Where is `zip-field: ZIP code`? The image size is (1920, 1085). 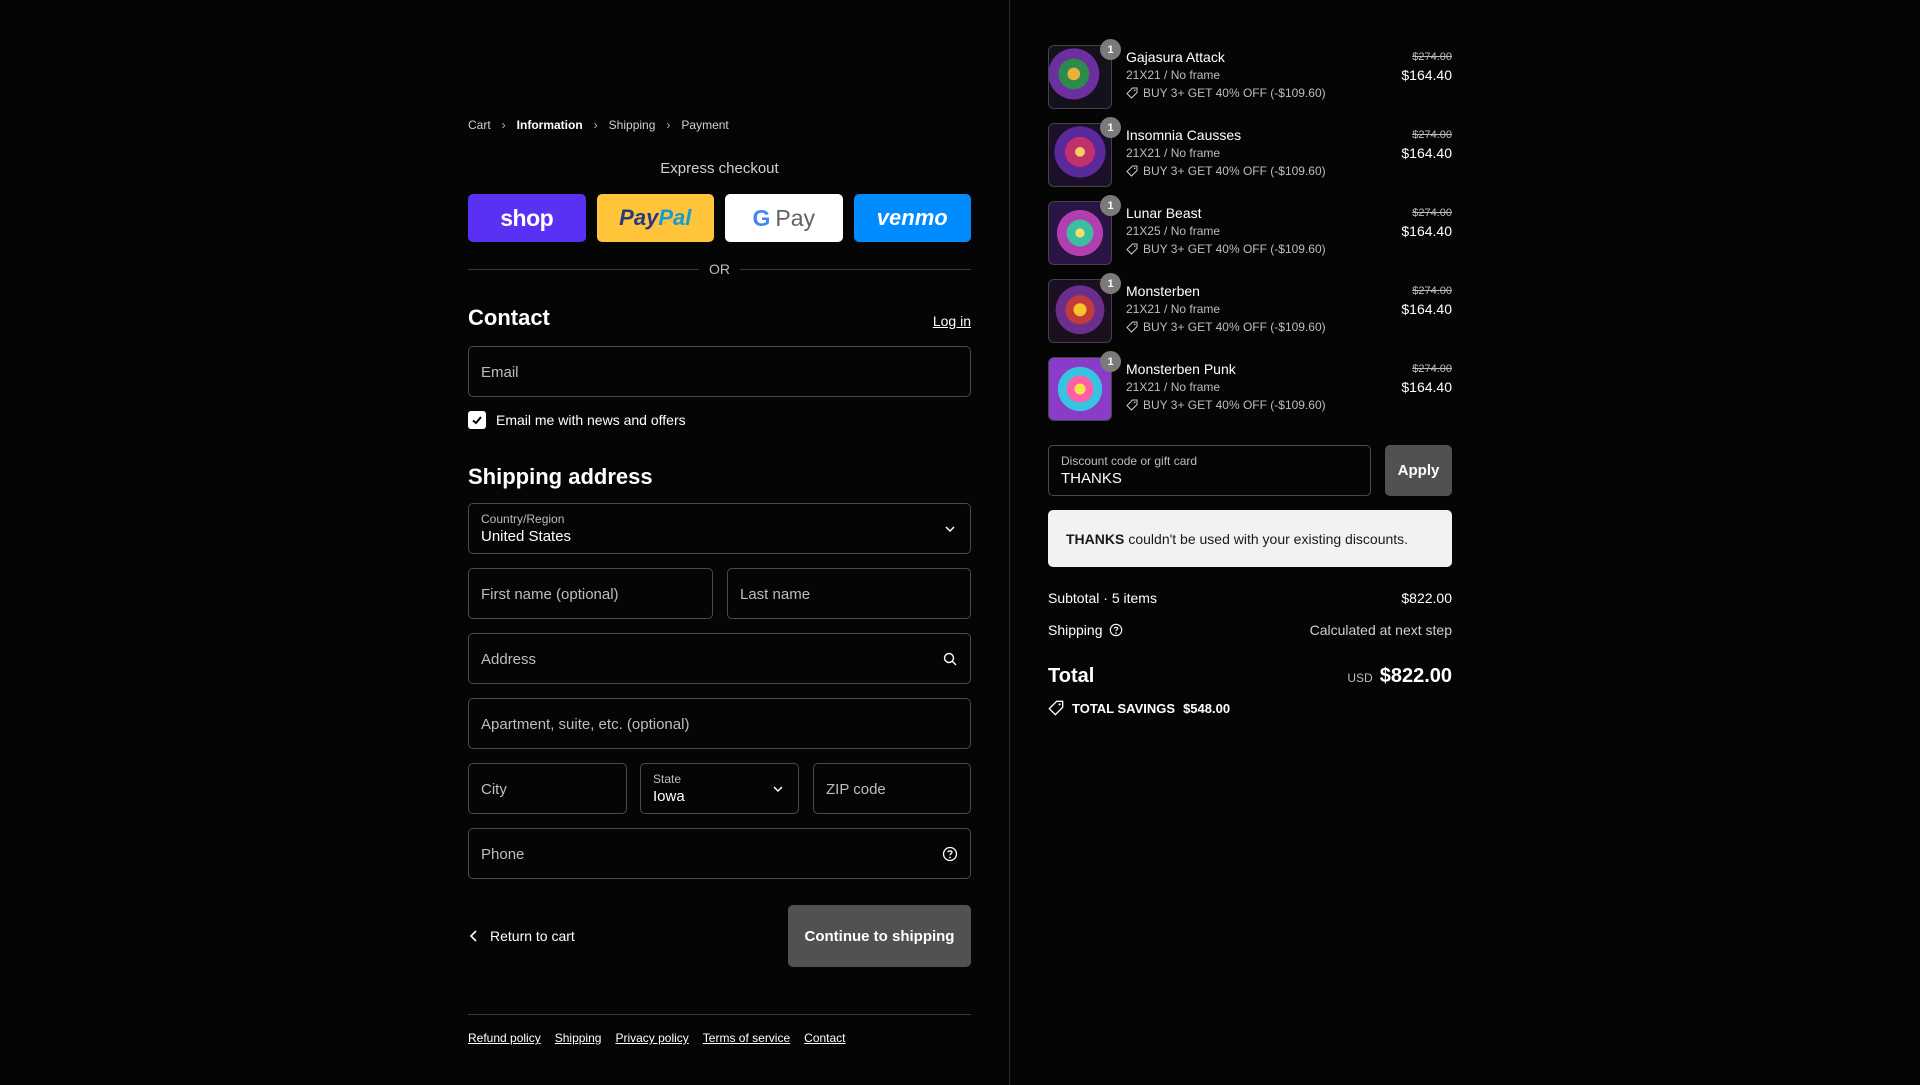
zip-field: ZIP code is located at coordinates (892, 788).